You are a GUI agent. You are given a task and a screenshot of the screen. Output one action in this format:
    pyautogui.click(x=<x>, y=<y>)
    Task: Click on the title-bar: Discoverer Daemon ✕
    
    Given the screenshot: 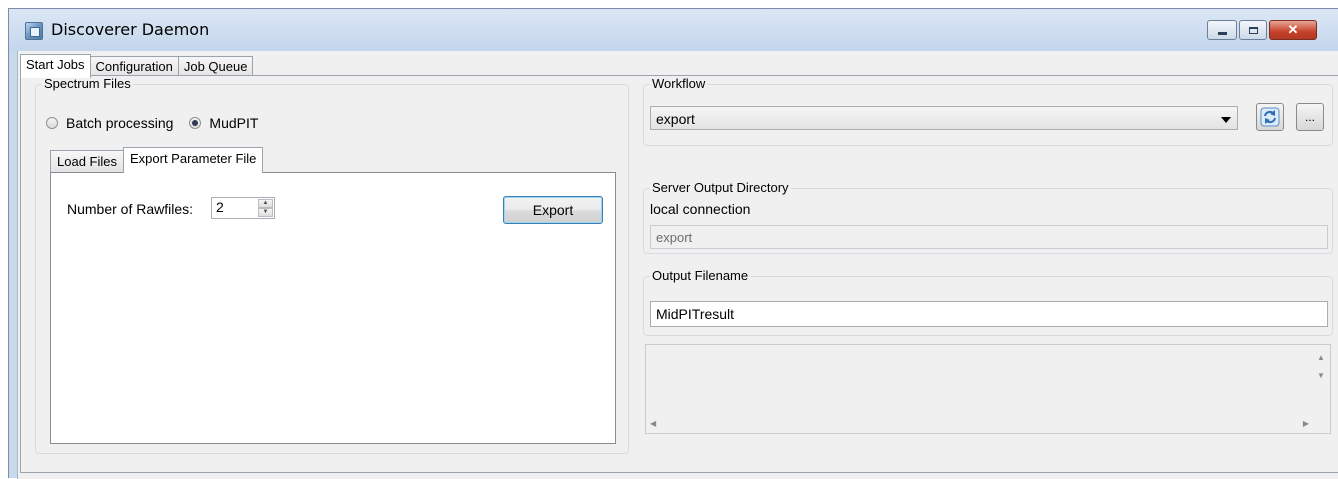 What is the action you would take?
    pyautogui.click(x=673, y=30)
    